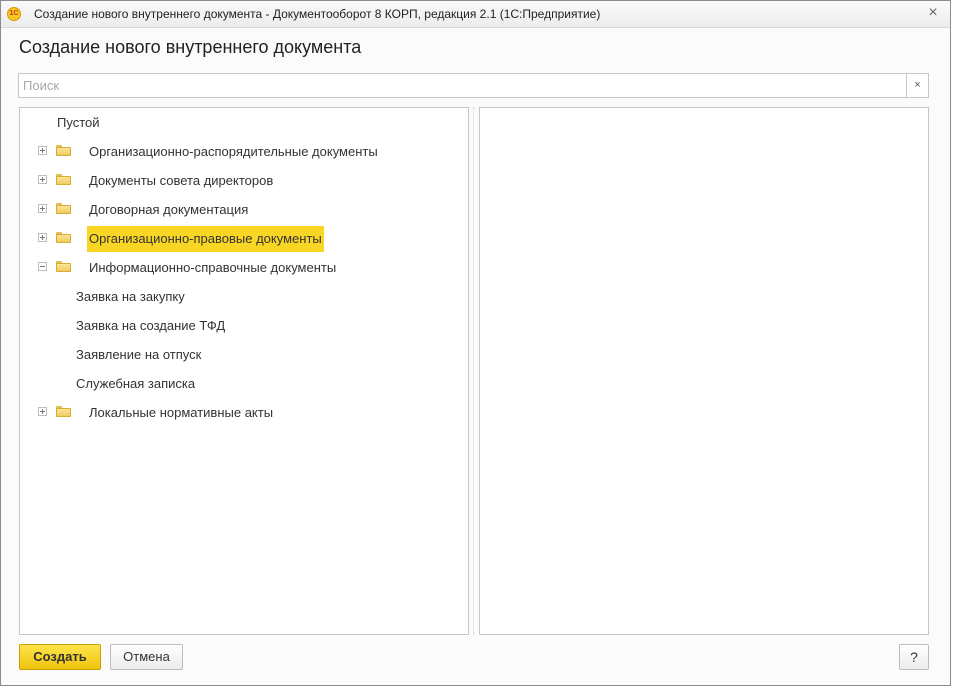 This screenshot has width=953, height=688. Describe the element at coordinates (244, 325) in the screenshot. I see `tree-item-tfd-request: Заявка на создание ТФД` at that location.